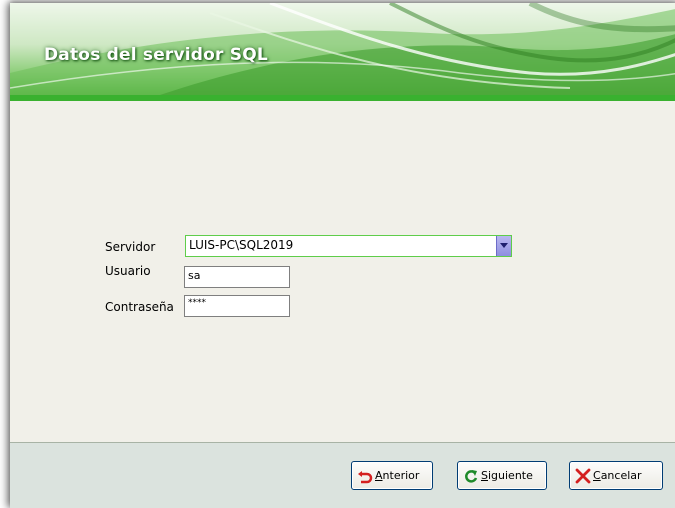 The height and width of the screenshot is (508, 675). I want to click on anterior-mnemonic: A, so click(379, 475).